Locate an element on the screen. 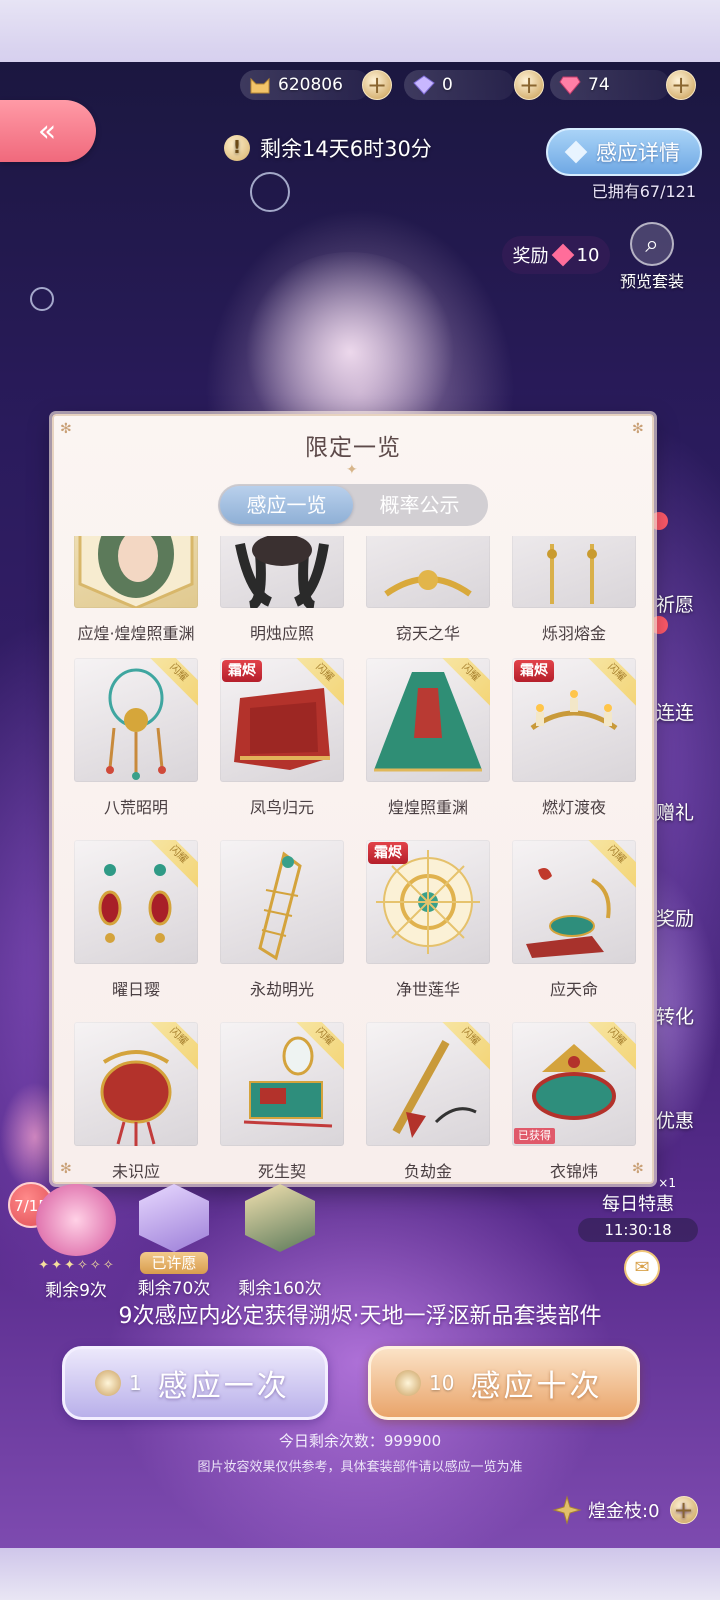 The height and width of the screenshot is (1600, 720). tab-probability: 概率公示 is located at coordinates (419, 505).